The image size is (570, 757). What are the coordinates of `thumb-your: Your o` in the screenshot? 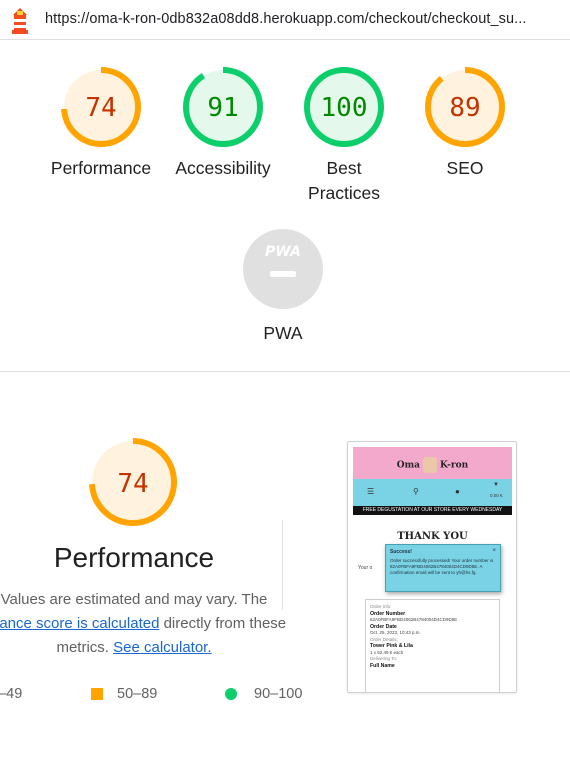 It's located at (365, 568).